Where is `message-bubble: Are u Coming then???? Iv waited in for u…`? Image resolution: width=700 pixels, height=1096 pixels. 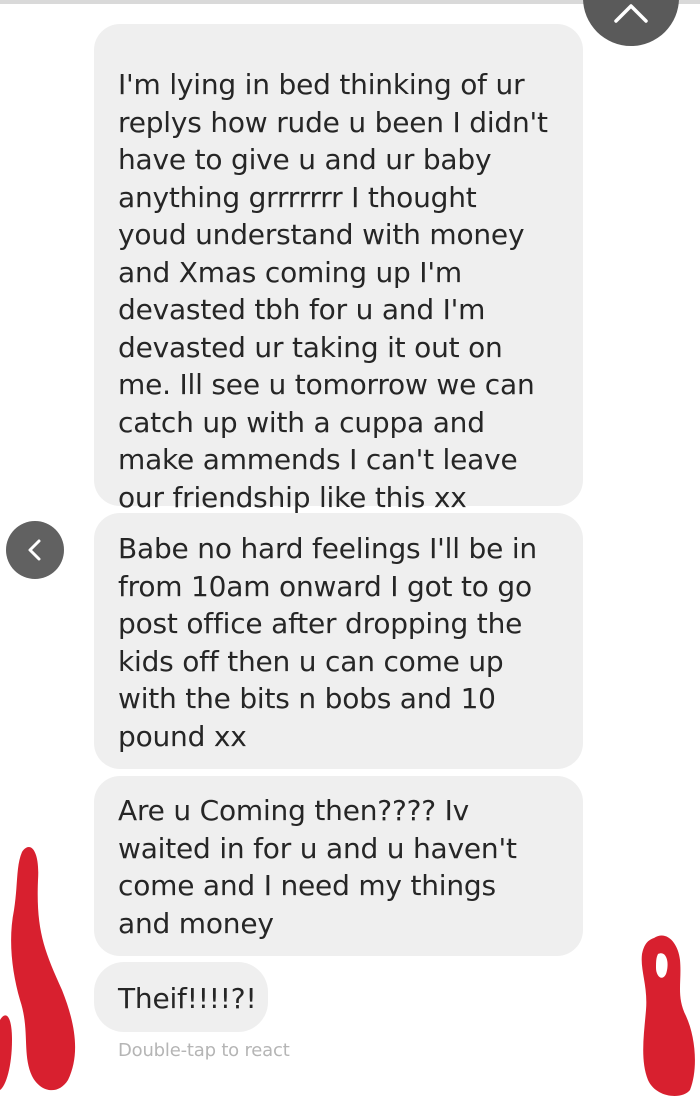
message-bubble: Are u Coming then???? Iv waited in for u… is located at coordinates (338, 866).